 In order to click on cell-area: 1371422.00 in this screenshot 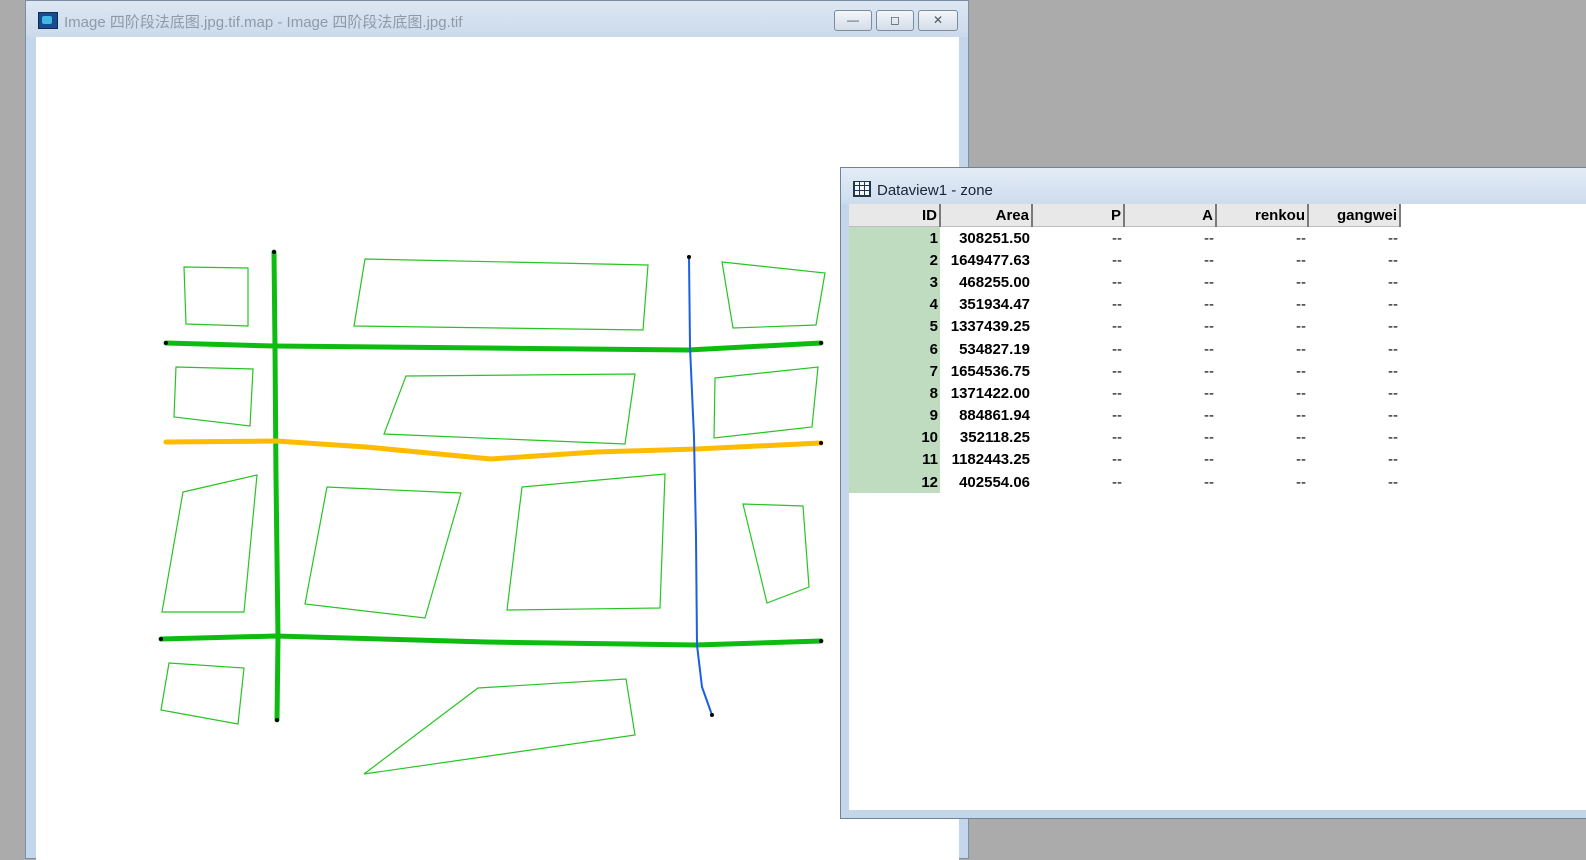, I will do `click(986, 393)`.